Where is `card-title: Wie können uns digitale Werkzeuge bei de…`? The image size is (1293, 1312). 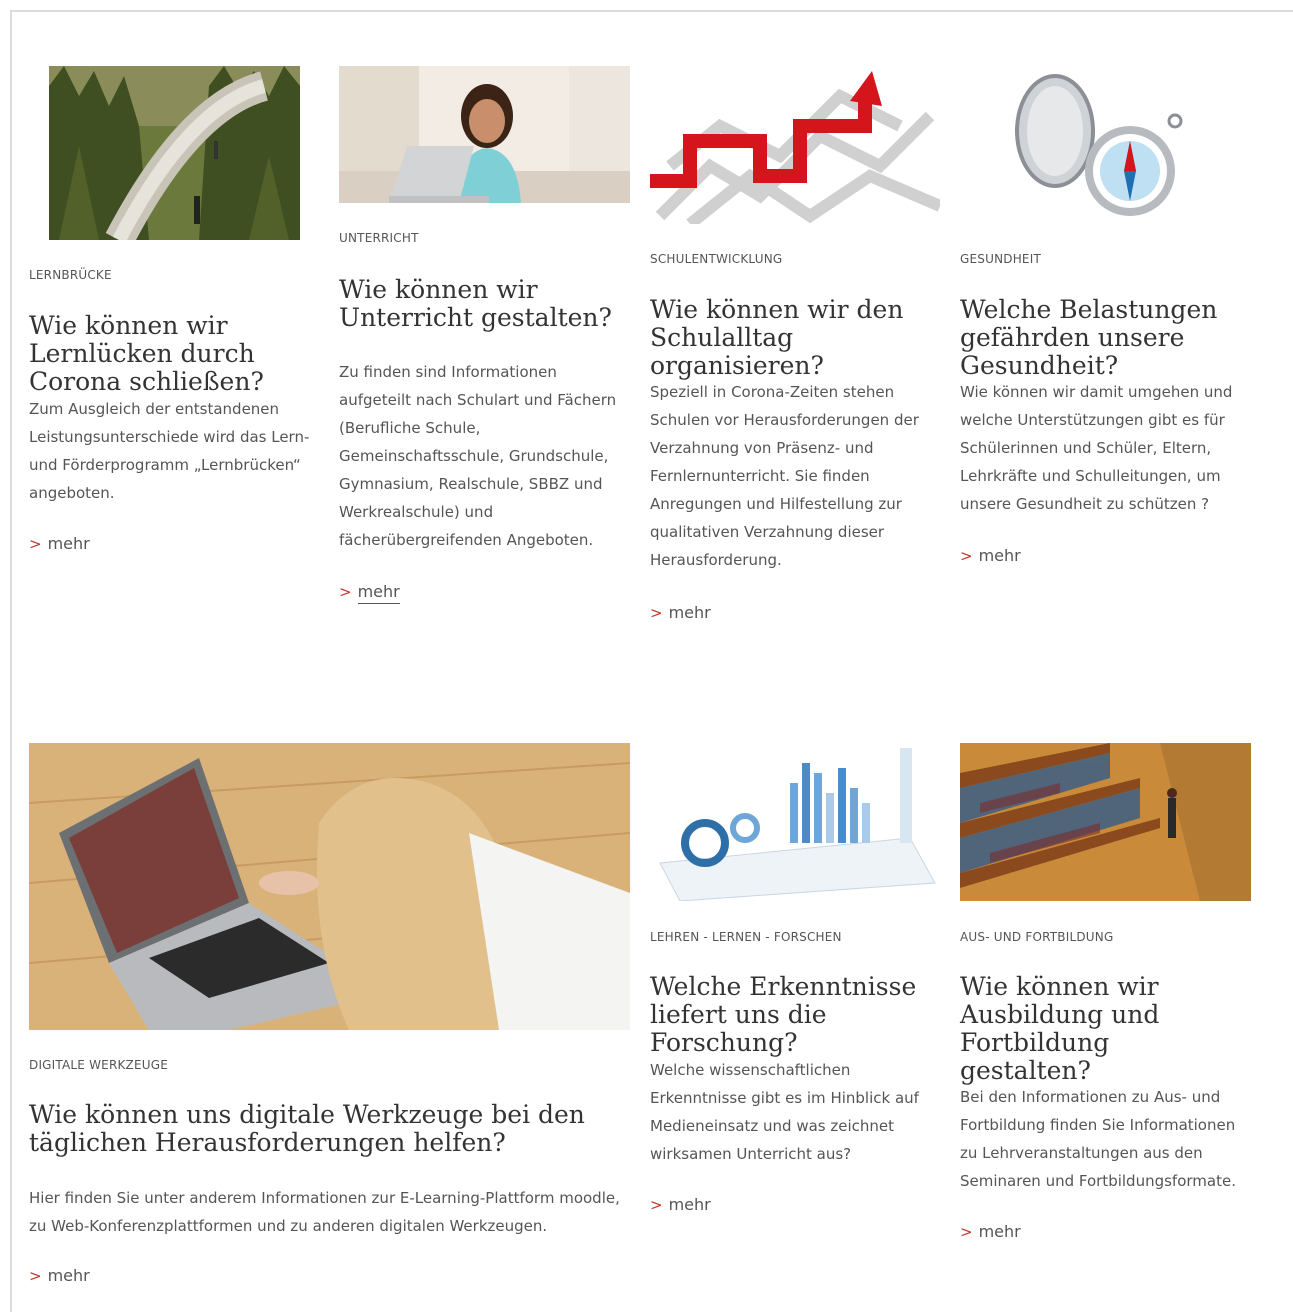
card-title: Wie können uns digitale Werkzeuge bei de… is located at coordinates (329, 1129).